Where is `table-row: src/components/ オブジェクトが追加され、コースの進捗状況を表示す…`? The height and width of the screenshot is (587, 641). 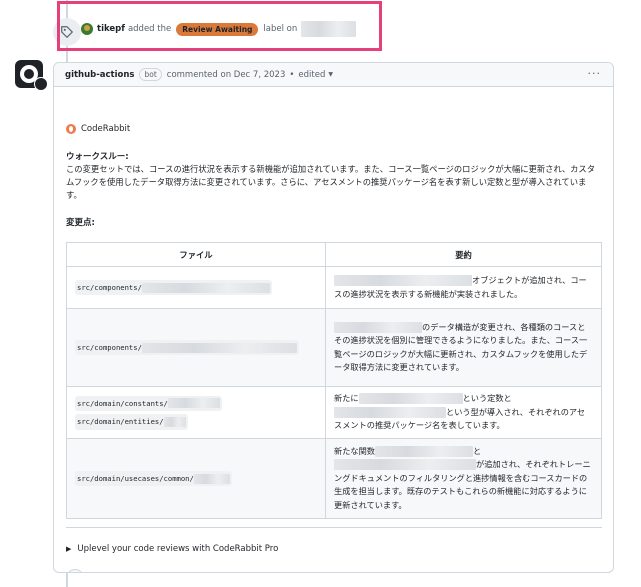
table-row: src/components/ オブジェクトが追加され、コースの進捗状況を表示す… is located at coordinates (334, 287).